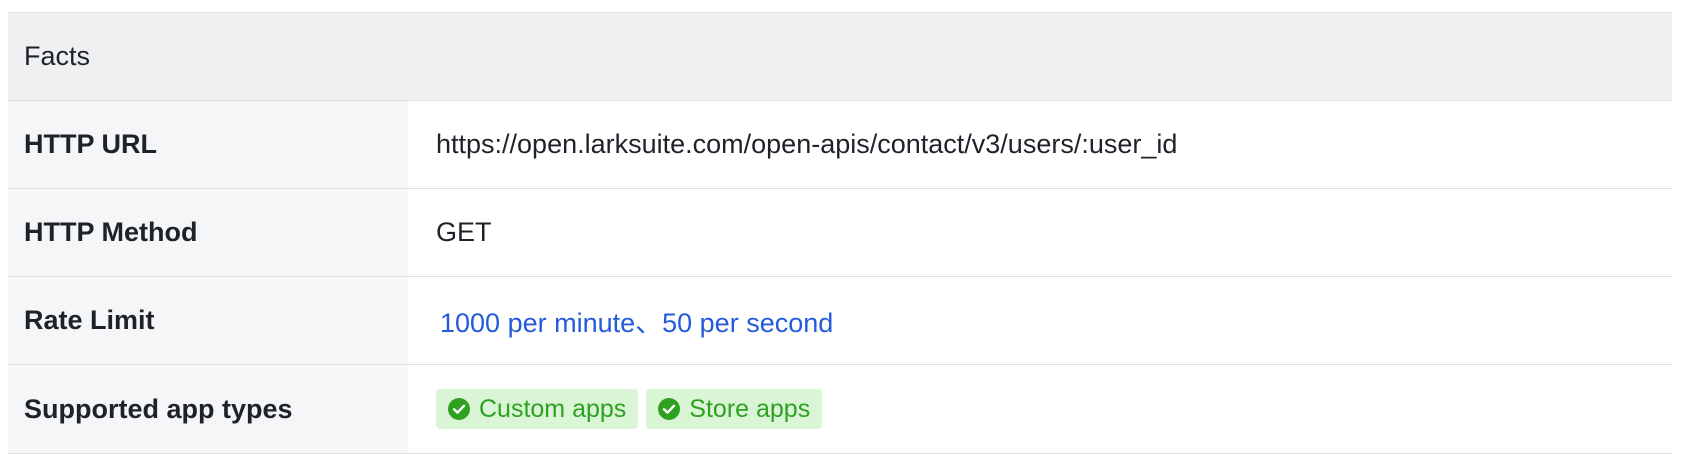 This screenshot has width=1682, height=460. Describe the element at coordinates (208, 144) in the screenshot. I see `facts-key-http-url: HTTP URL` at that location.